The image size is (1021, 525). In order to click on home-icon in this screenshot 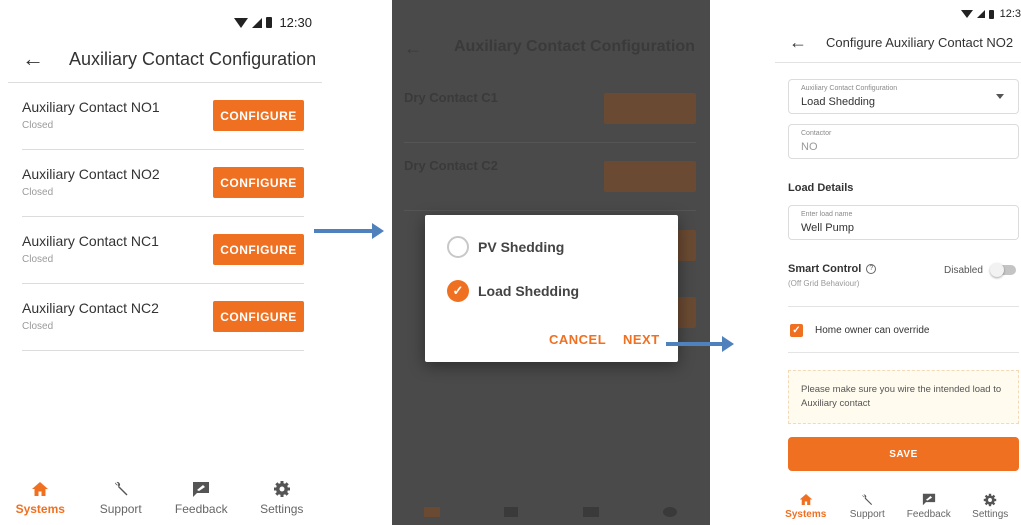, I will do `click(806, 499)`.